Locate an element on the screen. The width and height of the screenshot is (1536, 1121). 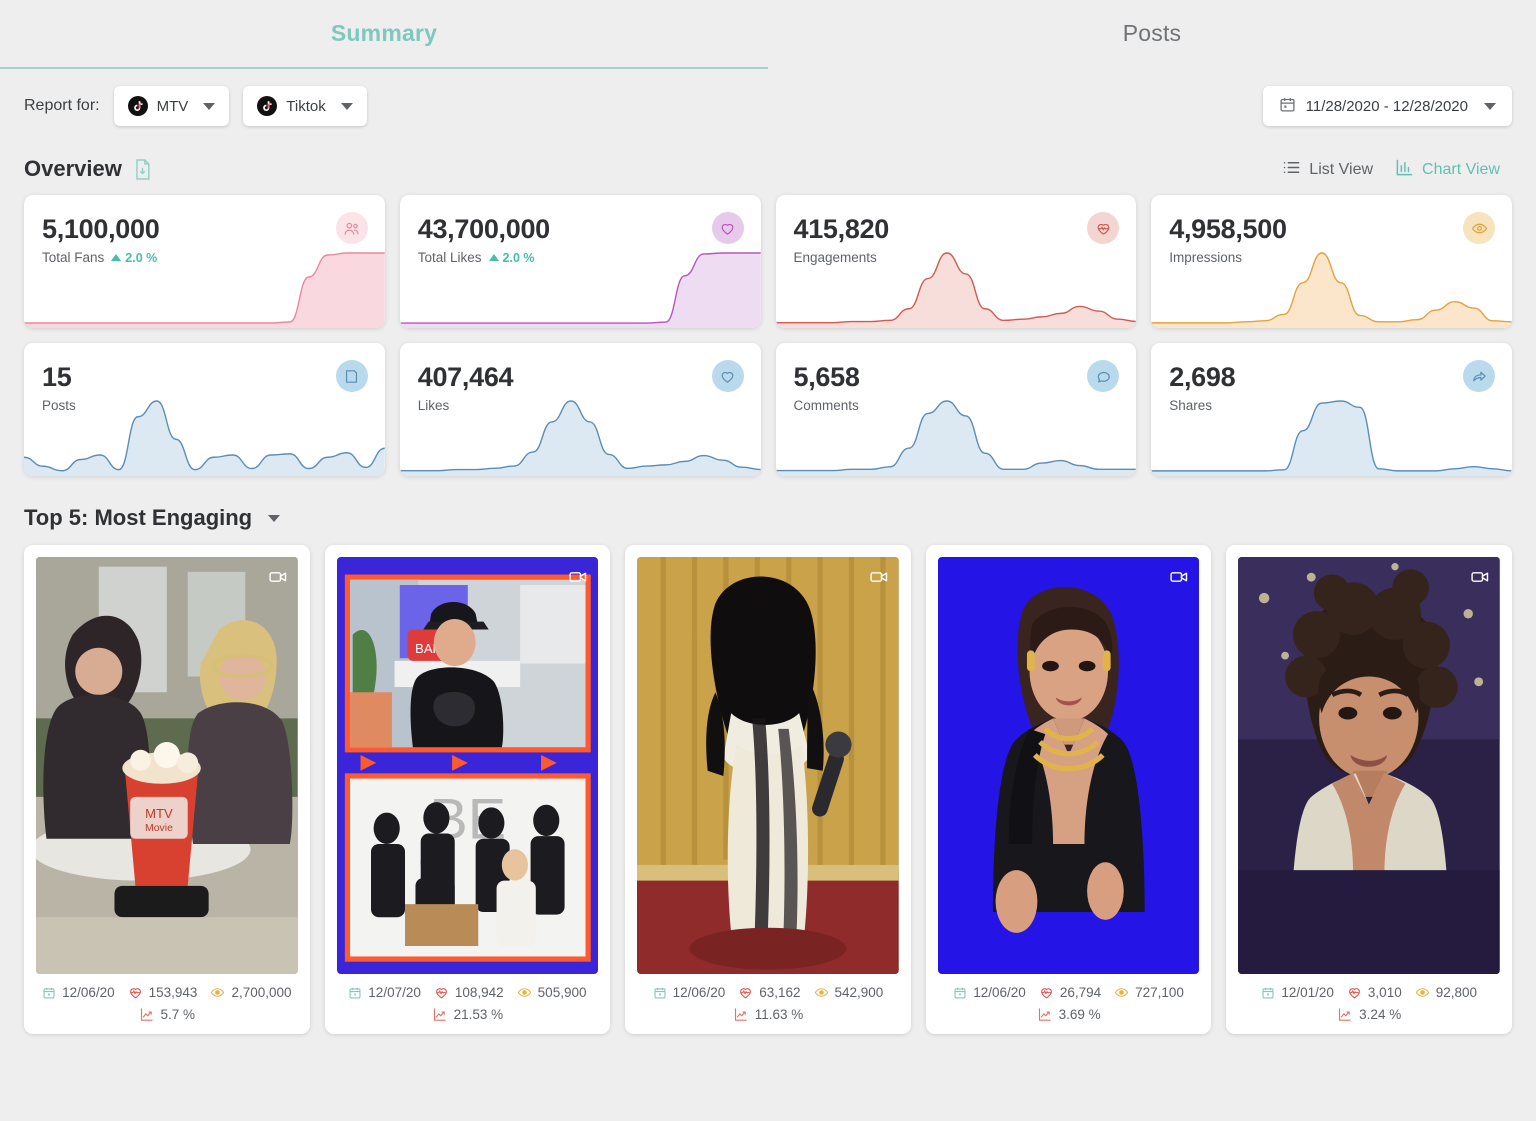
kpi-card: 43,700,000 Total Likes 2.0 % is located at coordinates (580, 261).